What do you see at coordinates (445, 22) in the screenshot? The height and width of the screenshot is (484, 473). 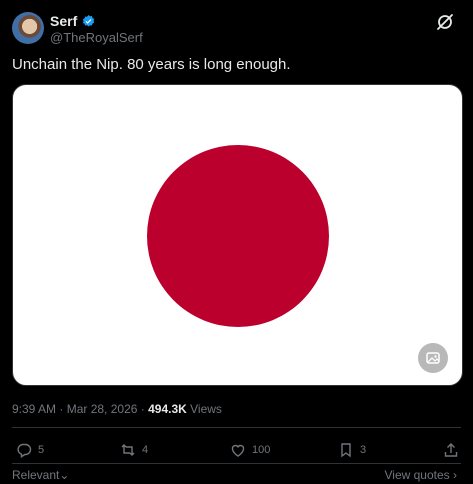 I see `grok-icon` at bounding box center [445, 22].